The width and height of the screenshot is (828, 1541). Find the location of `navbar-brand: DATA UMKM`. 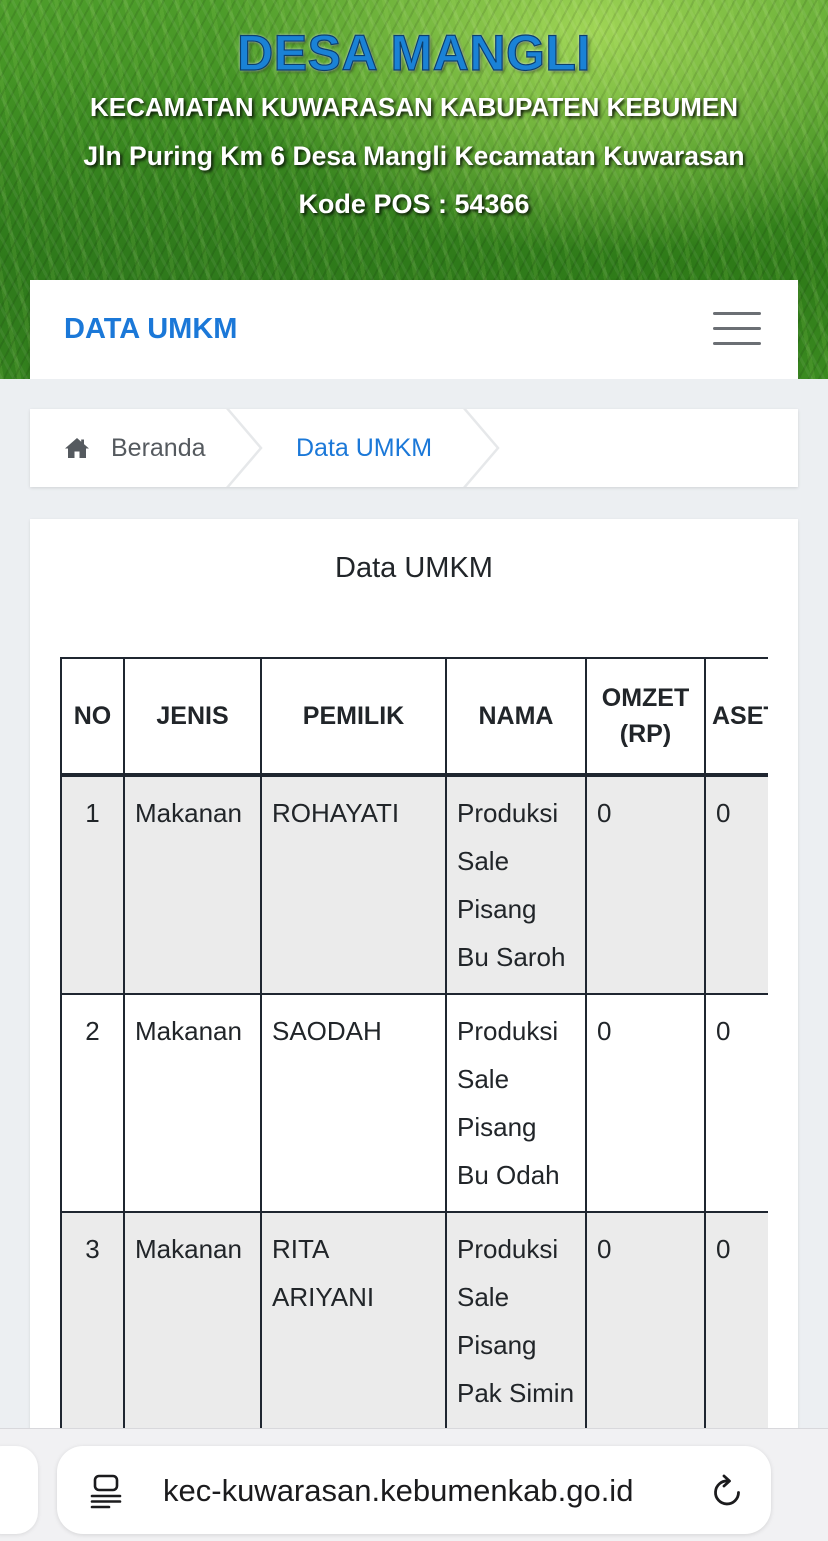

navbar-brand: DATA UMKM is located at coordinates (150, 329).